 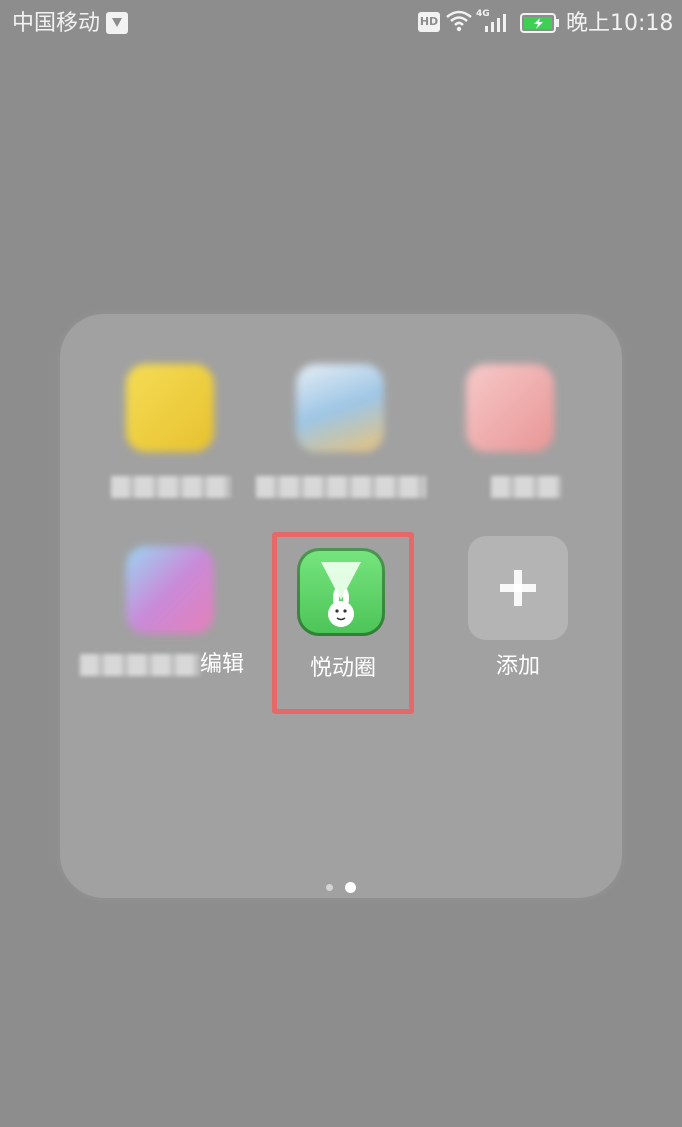 I want to click on add-folder-app-button, so click(x=518, y=588).